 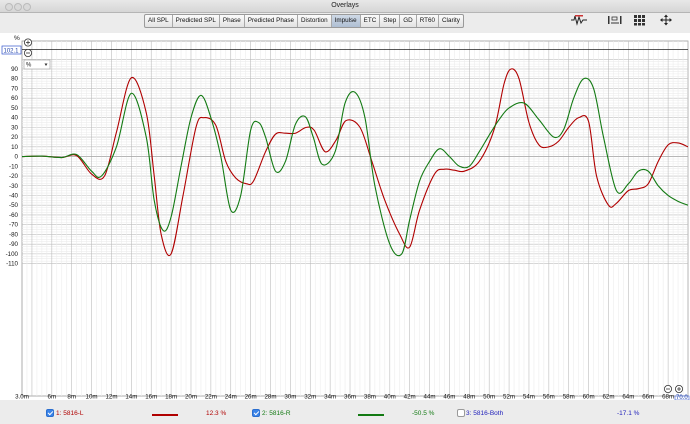 What do you see at coordinates (628, 413) in the screenshot?
I see `series-3-cursor-value: -17.1 %` at bounding box center [628, 413].